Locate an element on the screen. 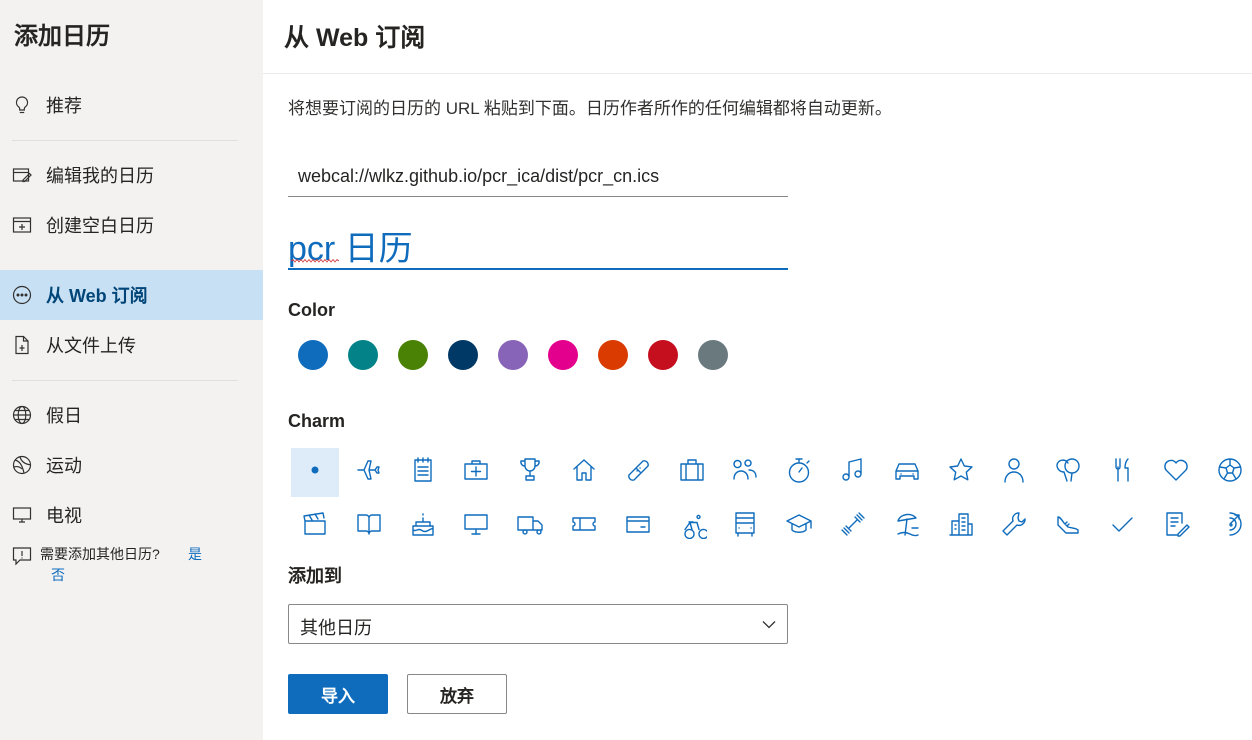  birthday-cake-icon is located at coordinates (423, 526).